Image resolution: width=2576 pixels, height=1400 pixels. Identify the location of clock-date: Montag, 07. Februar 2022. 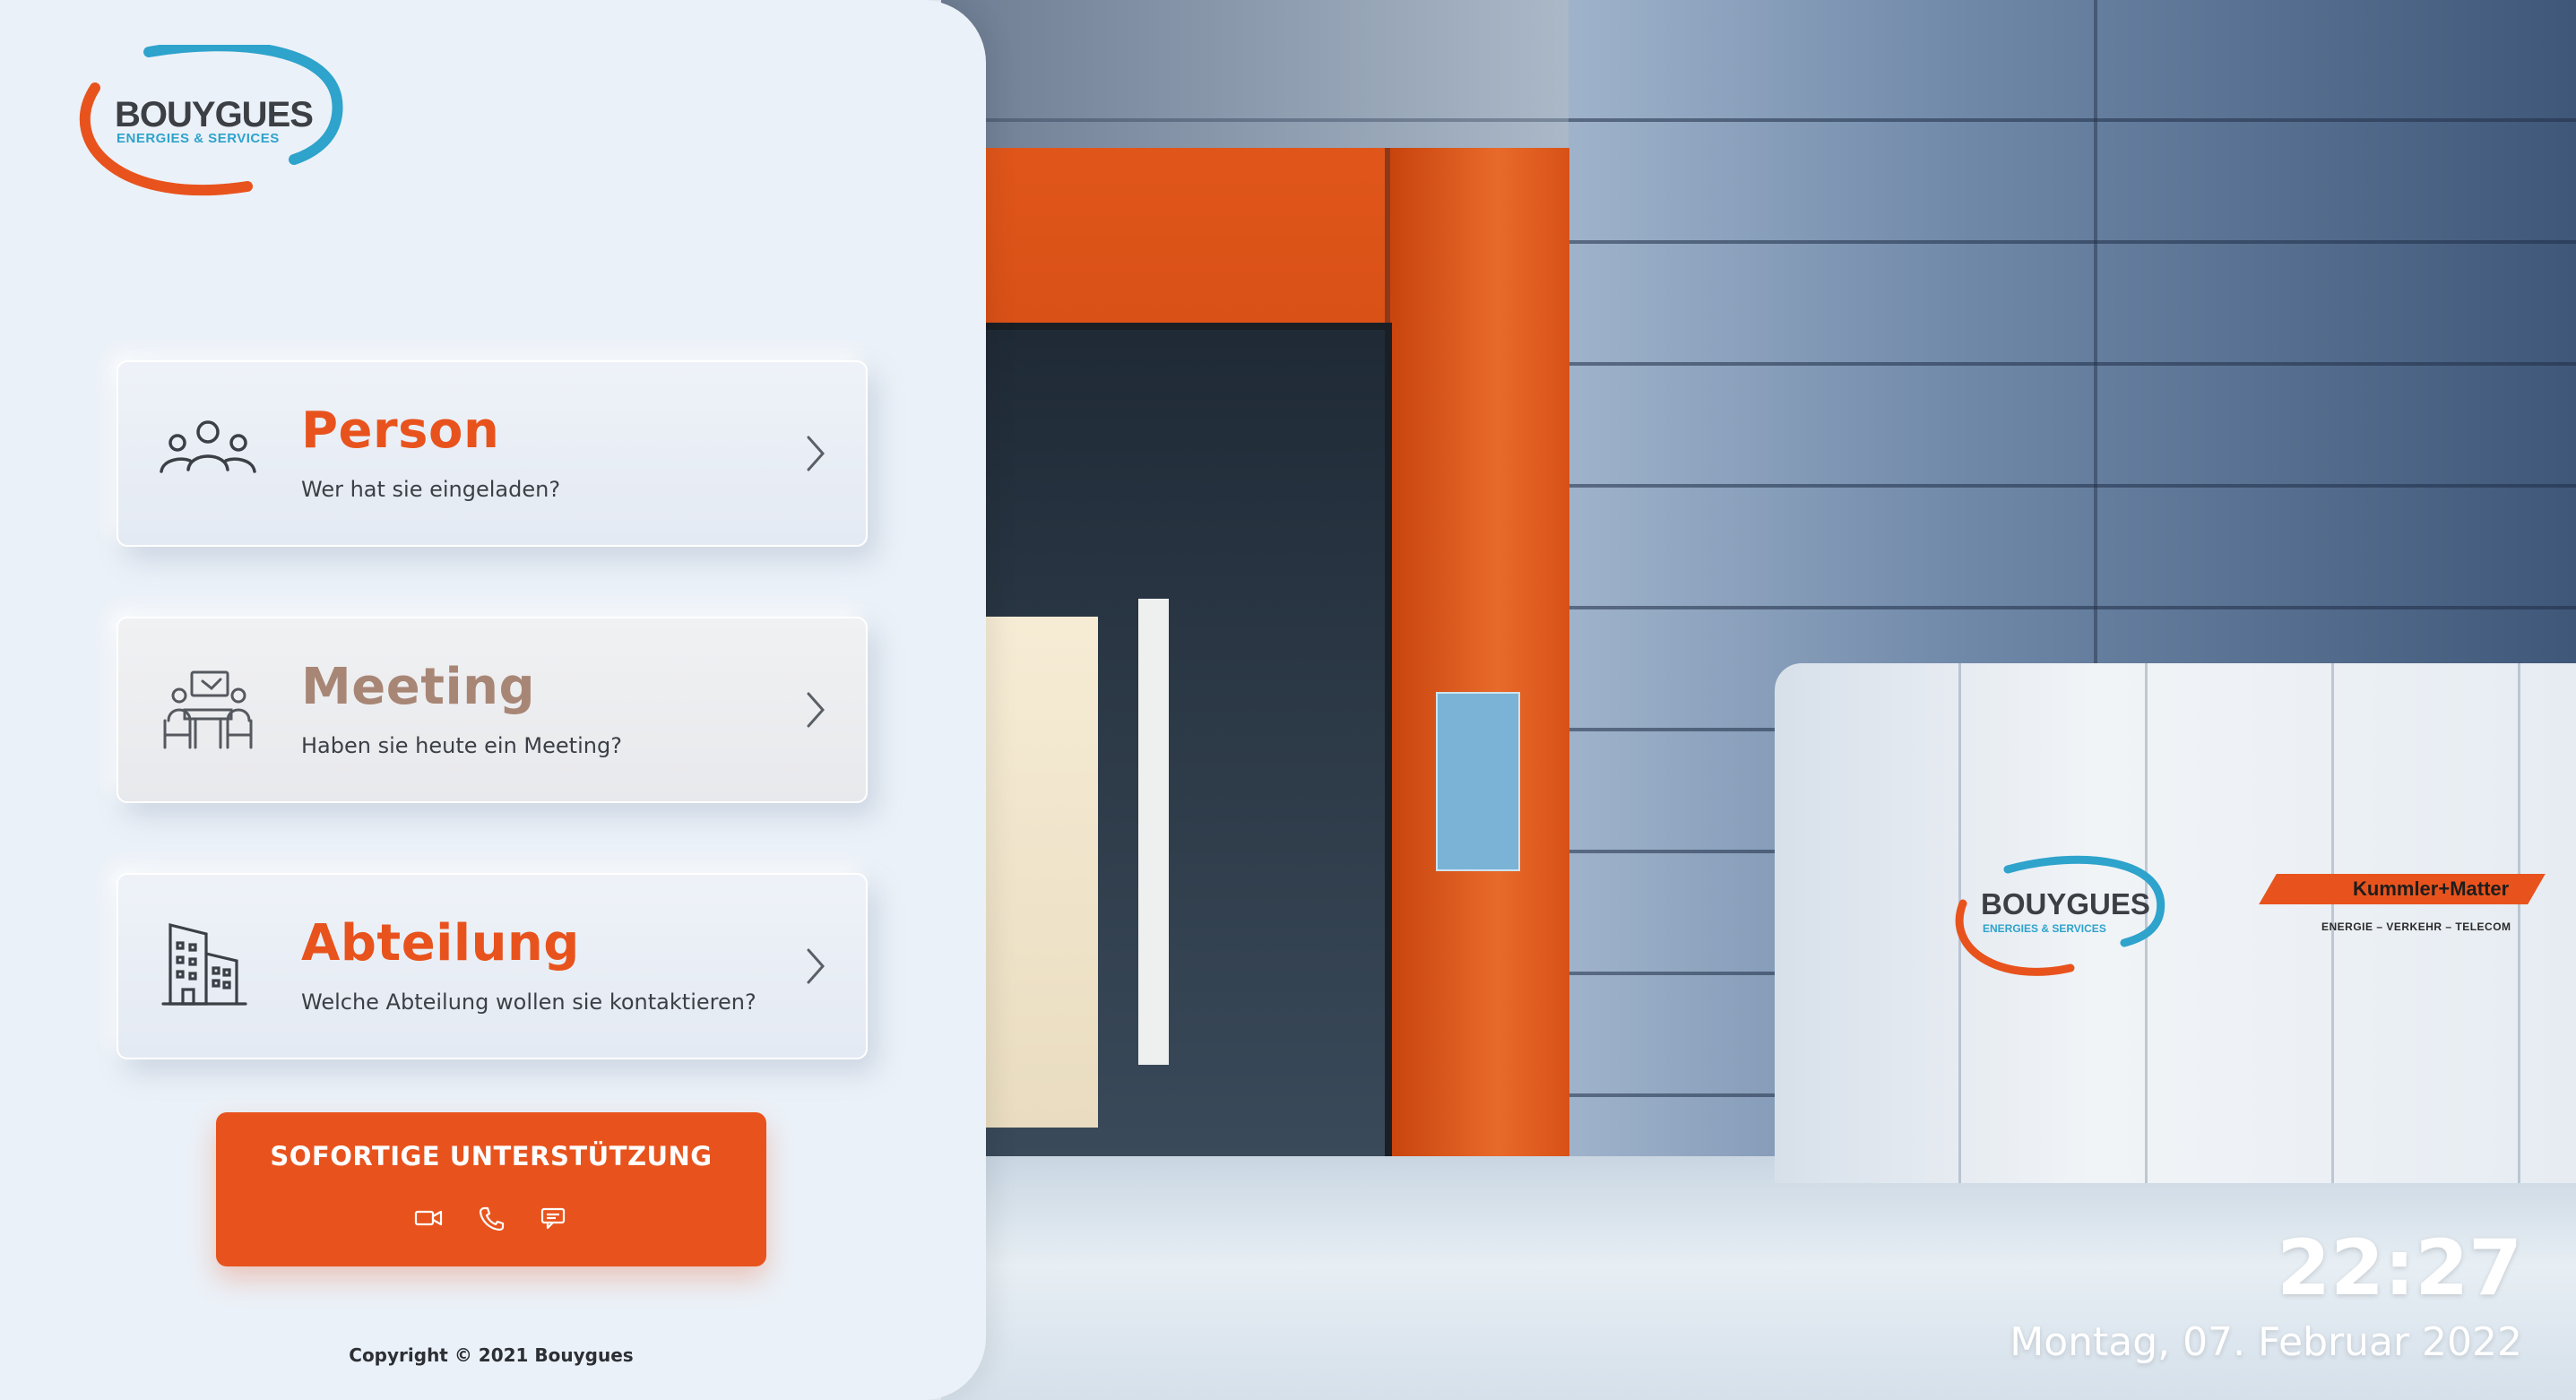
(2266, 1342).